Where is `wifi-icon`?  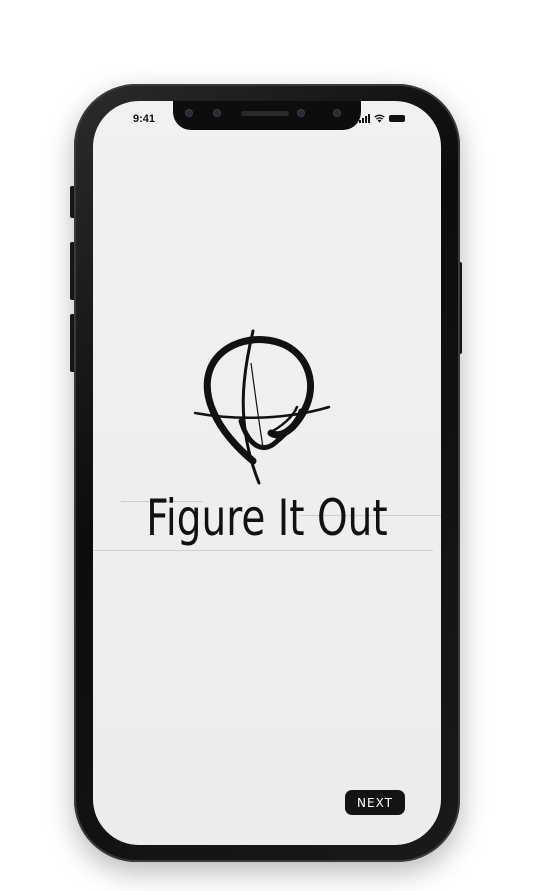 wifi-icon is located at coordinates (379, 118).